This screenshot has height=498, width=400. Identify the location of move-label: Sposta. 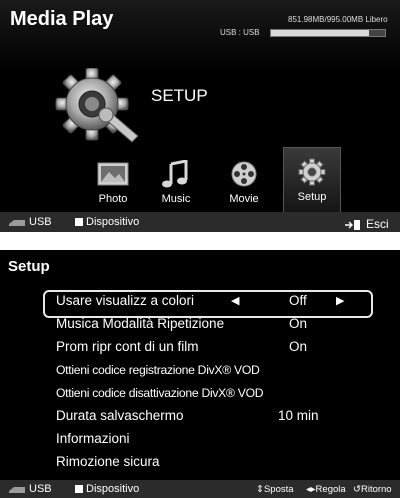
(278, 489).